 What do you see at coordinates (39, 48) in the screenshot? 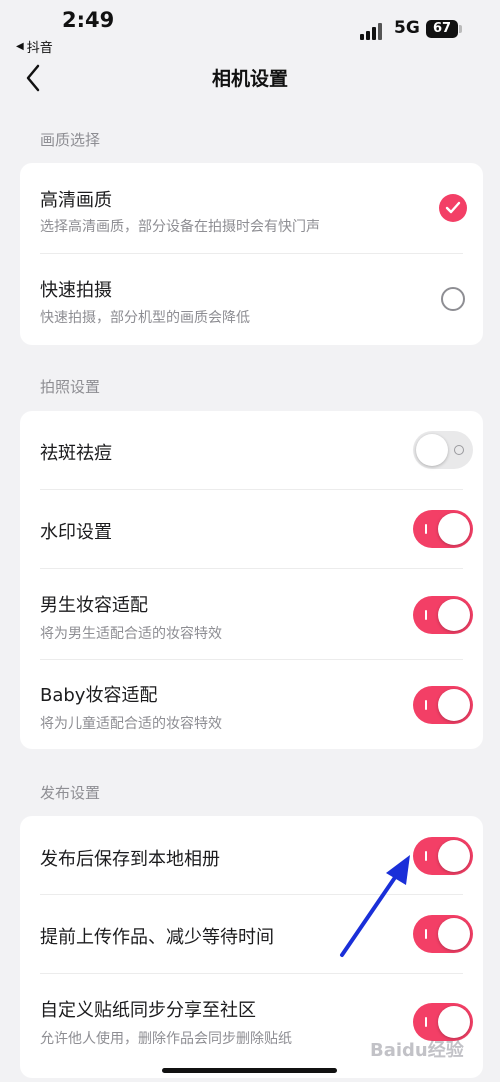
I see `back-app-label: 抖音` at bounding box center [39, 48].